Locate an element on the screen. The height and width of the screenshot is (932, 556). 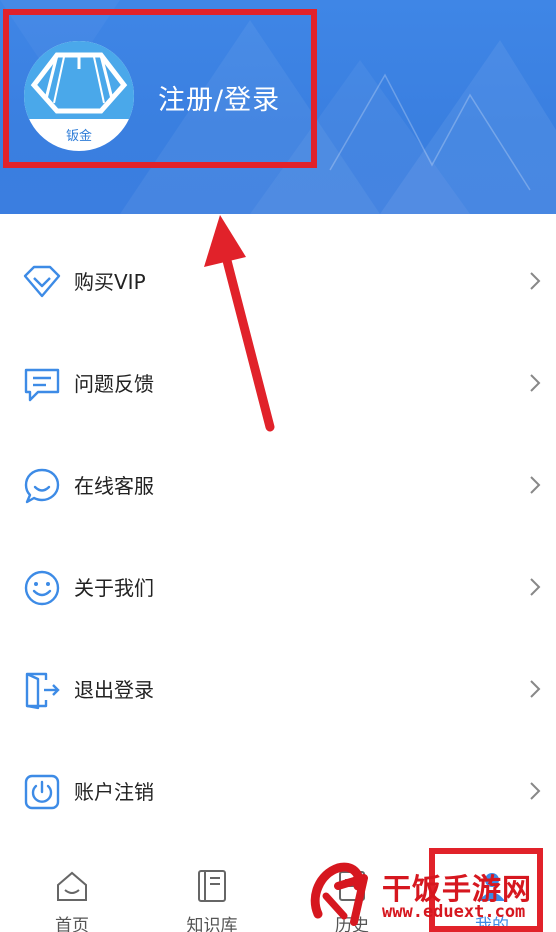
tab-home: 首页 is located at coordinates (72, 900).